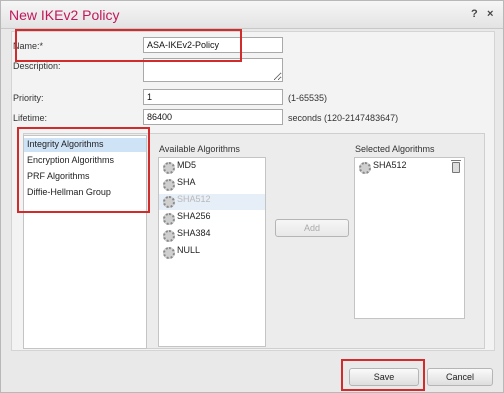  I want to click on name-input, so click(213, 45).